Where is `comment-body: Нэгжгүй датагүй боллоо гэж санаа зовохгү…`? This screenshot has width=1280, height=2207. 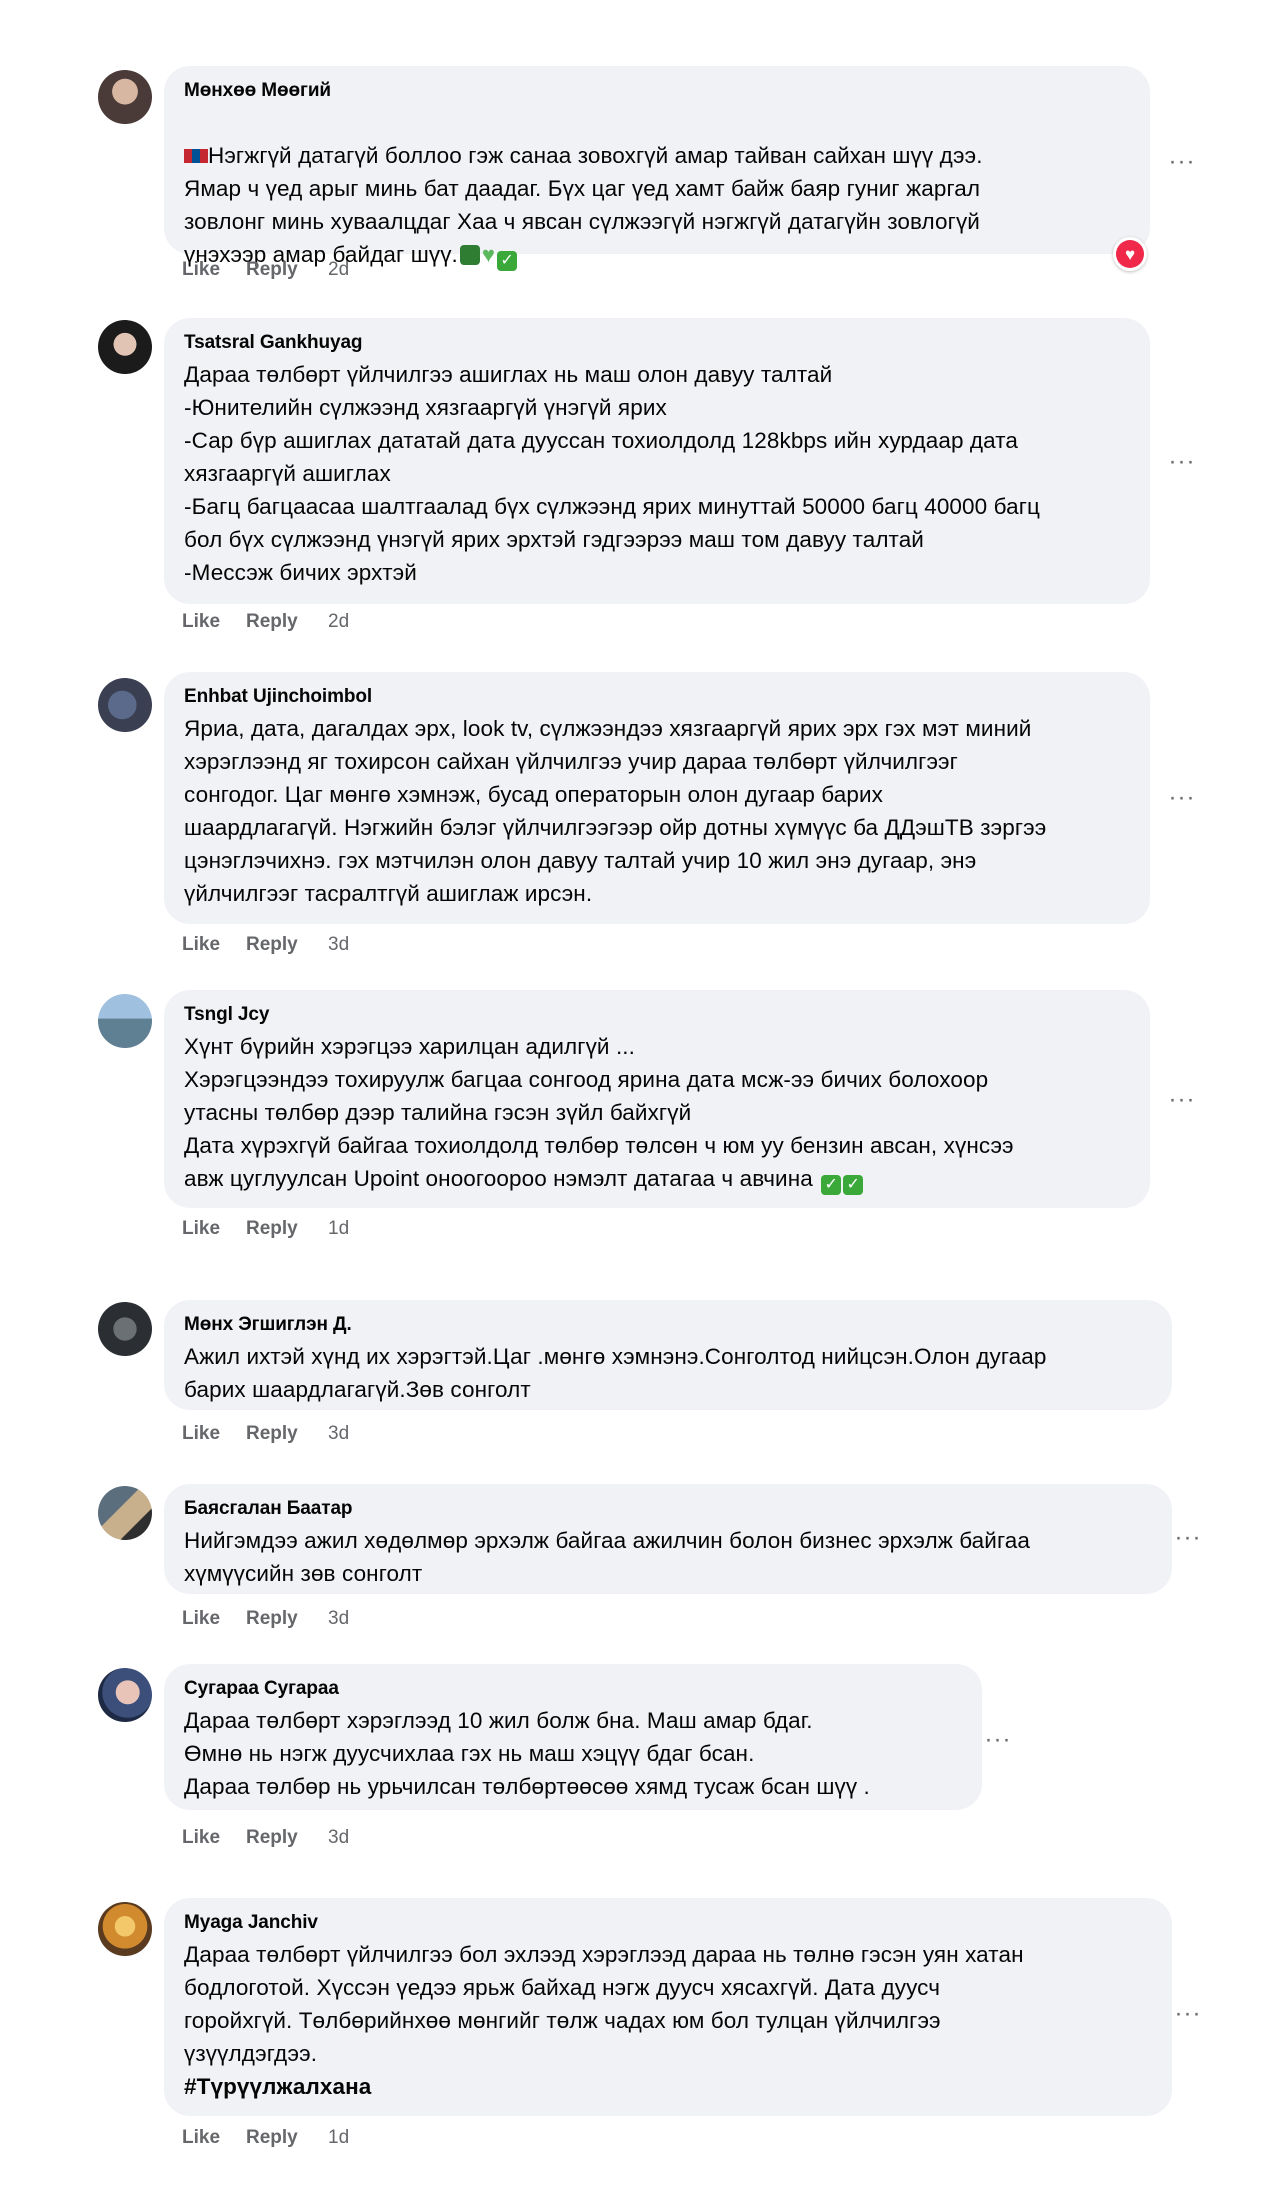
comment-body: Нэгжгүй датагүй боллоо гэж санаа зовохгү… is located at coordinates (583, 205).